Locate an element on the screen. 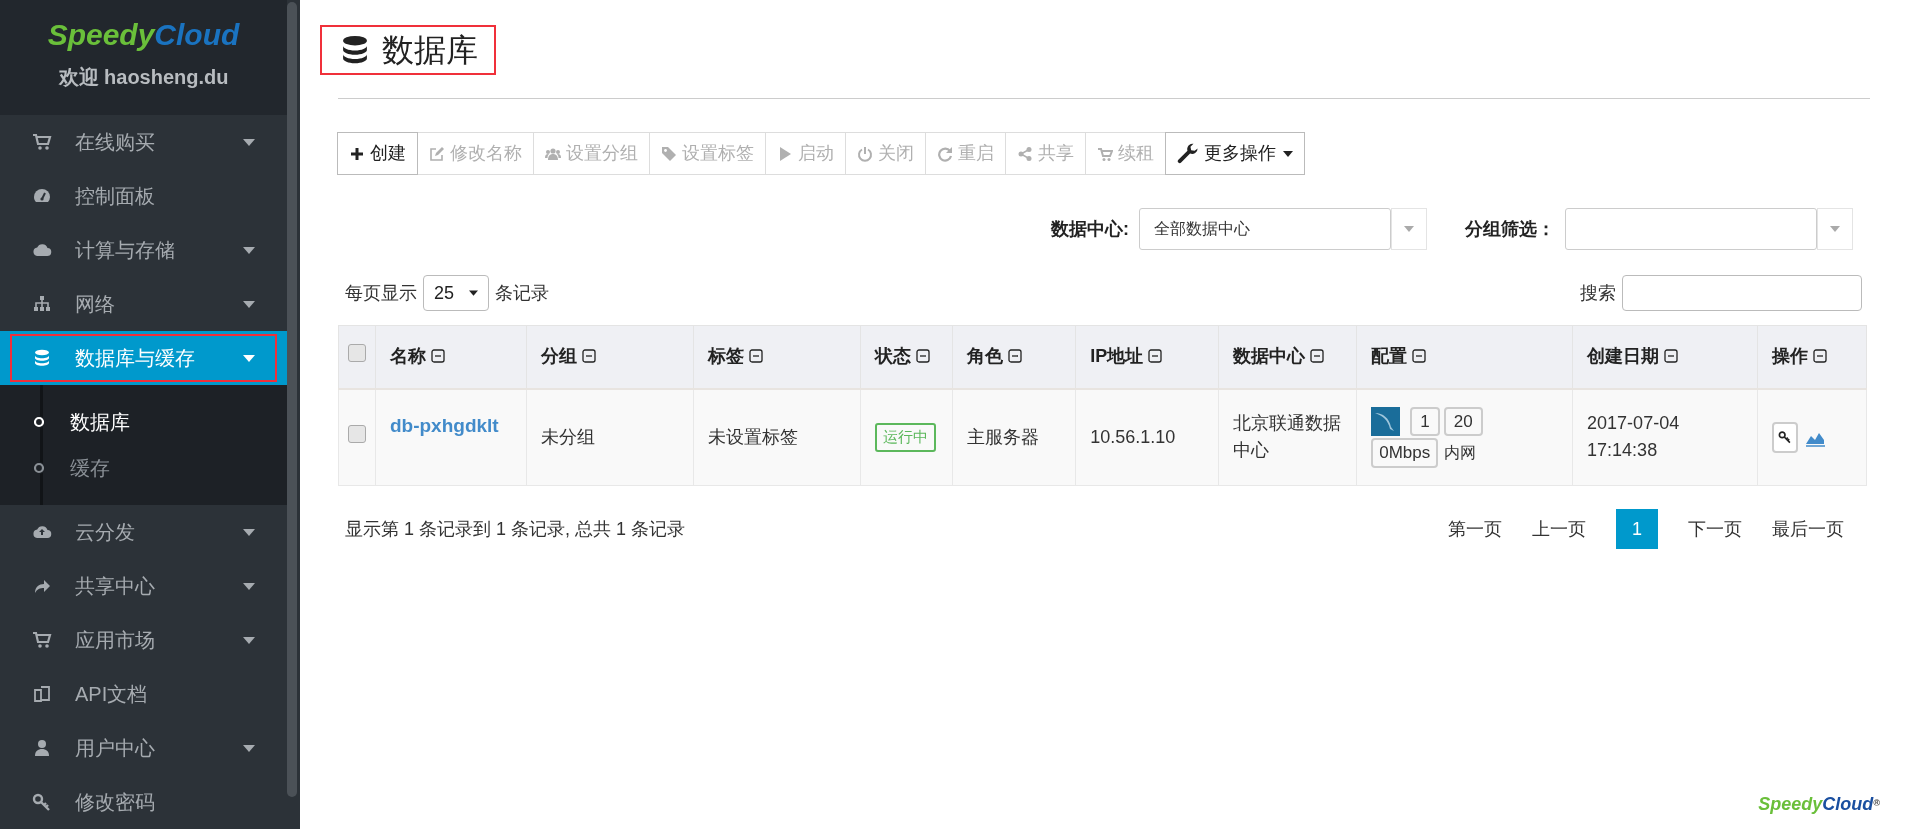  speedycloud-logo: SpeedyCloud is located at coordinates (143, 35).